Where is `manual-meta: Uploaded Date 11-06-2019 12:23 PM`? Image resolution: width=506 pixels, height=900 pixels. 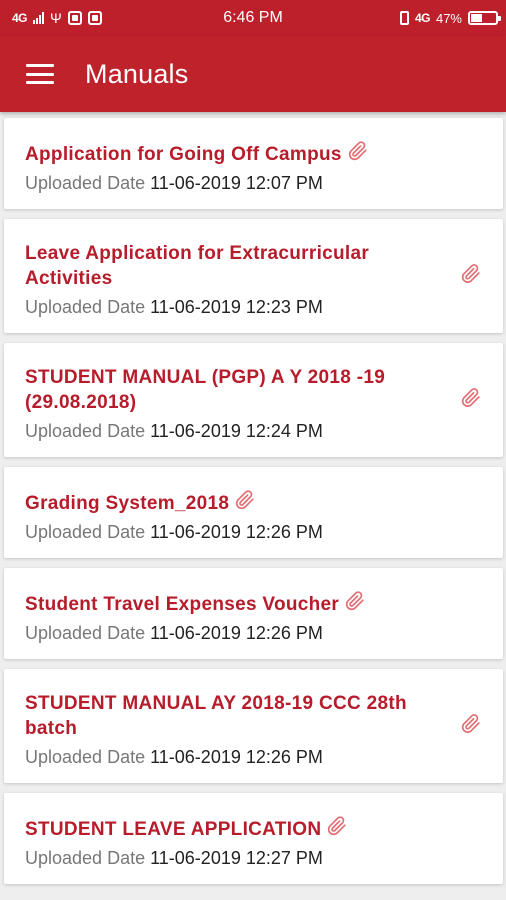
manual-meta: Uploaded Date 11-06-2019 12:23 PM is located at coordinates (241, 307).